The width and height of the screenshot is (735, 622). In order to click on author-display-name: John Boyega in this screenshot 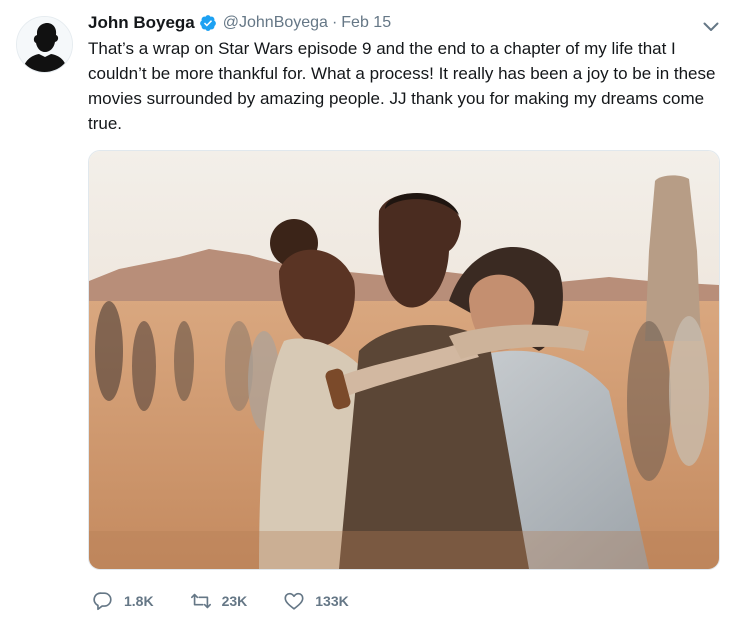, I will do `click(141, 23)`.